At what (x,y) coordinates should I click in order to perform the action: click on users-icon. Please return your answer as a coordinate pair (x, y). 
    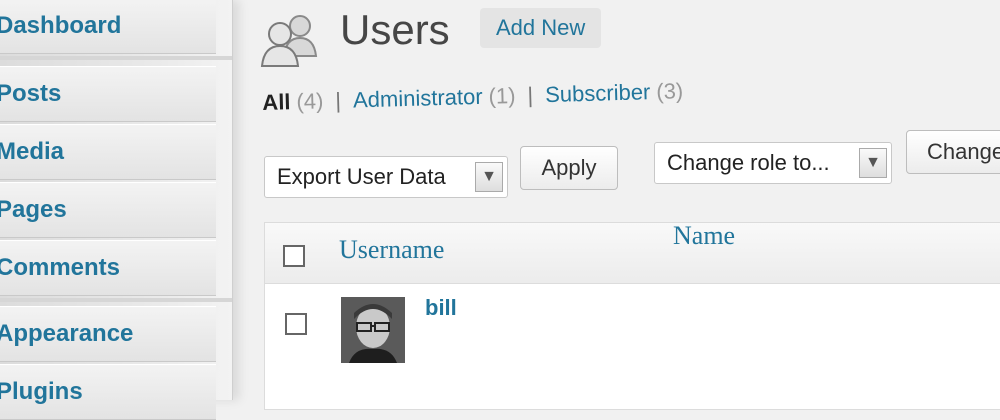
    Looking at the image, I should click on (289, 41).